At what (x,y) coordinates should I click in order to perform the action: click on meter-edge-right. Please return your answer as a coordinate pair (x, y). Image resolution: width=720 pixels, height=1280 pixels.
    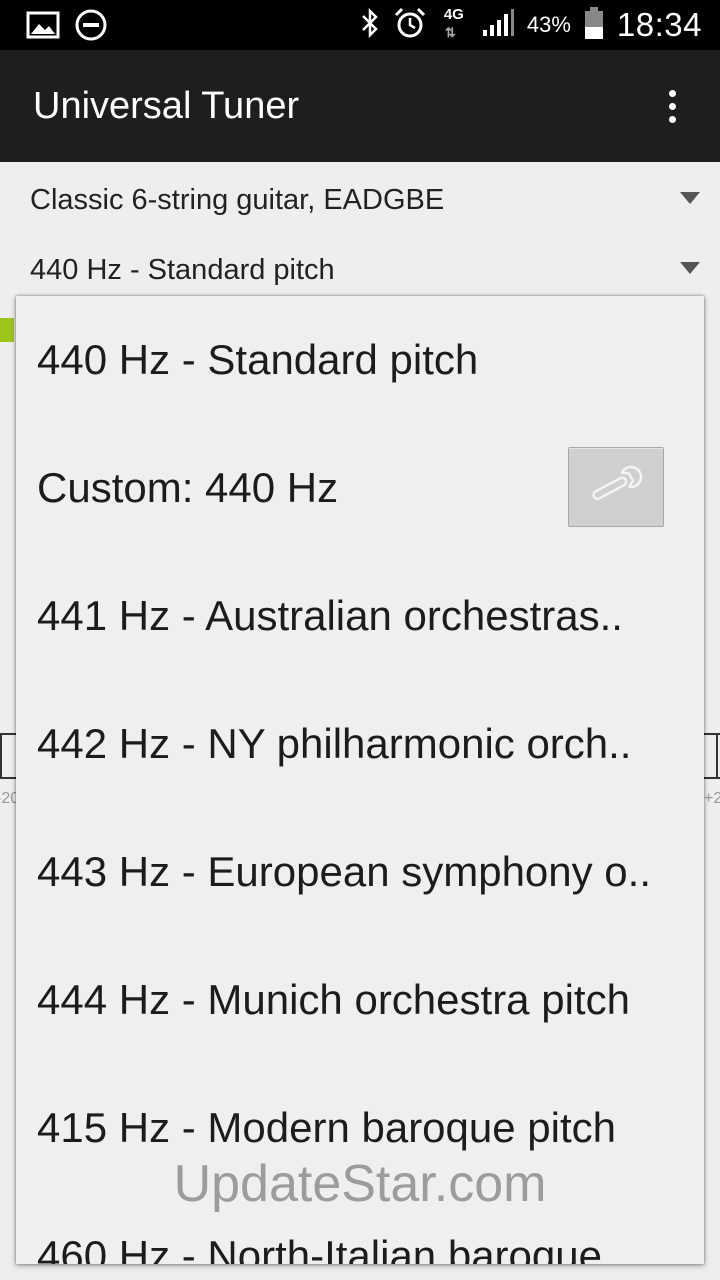
    Looking at the image, I should click on (717, 756).